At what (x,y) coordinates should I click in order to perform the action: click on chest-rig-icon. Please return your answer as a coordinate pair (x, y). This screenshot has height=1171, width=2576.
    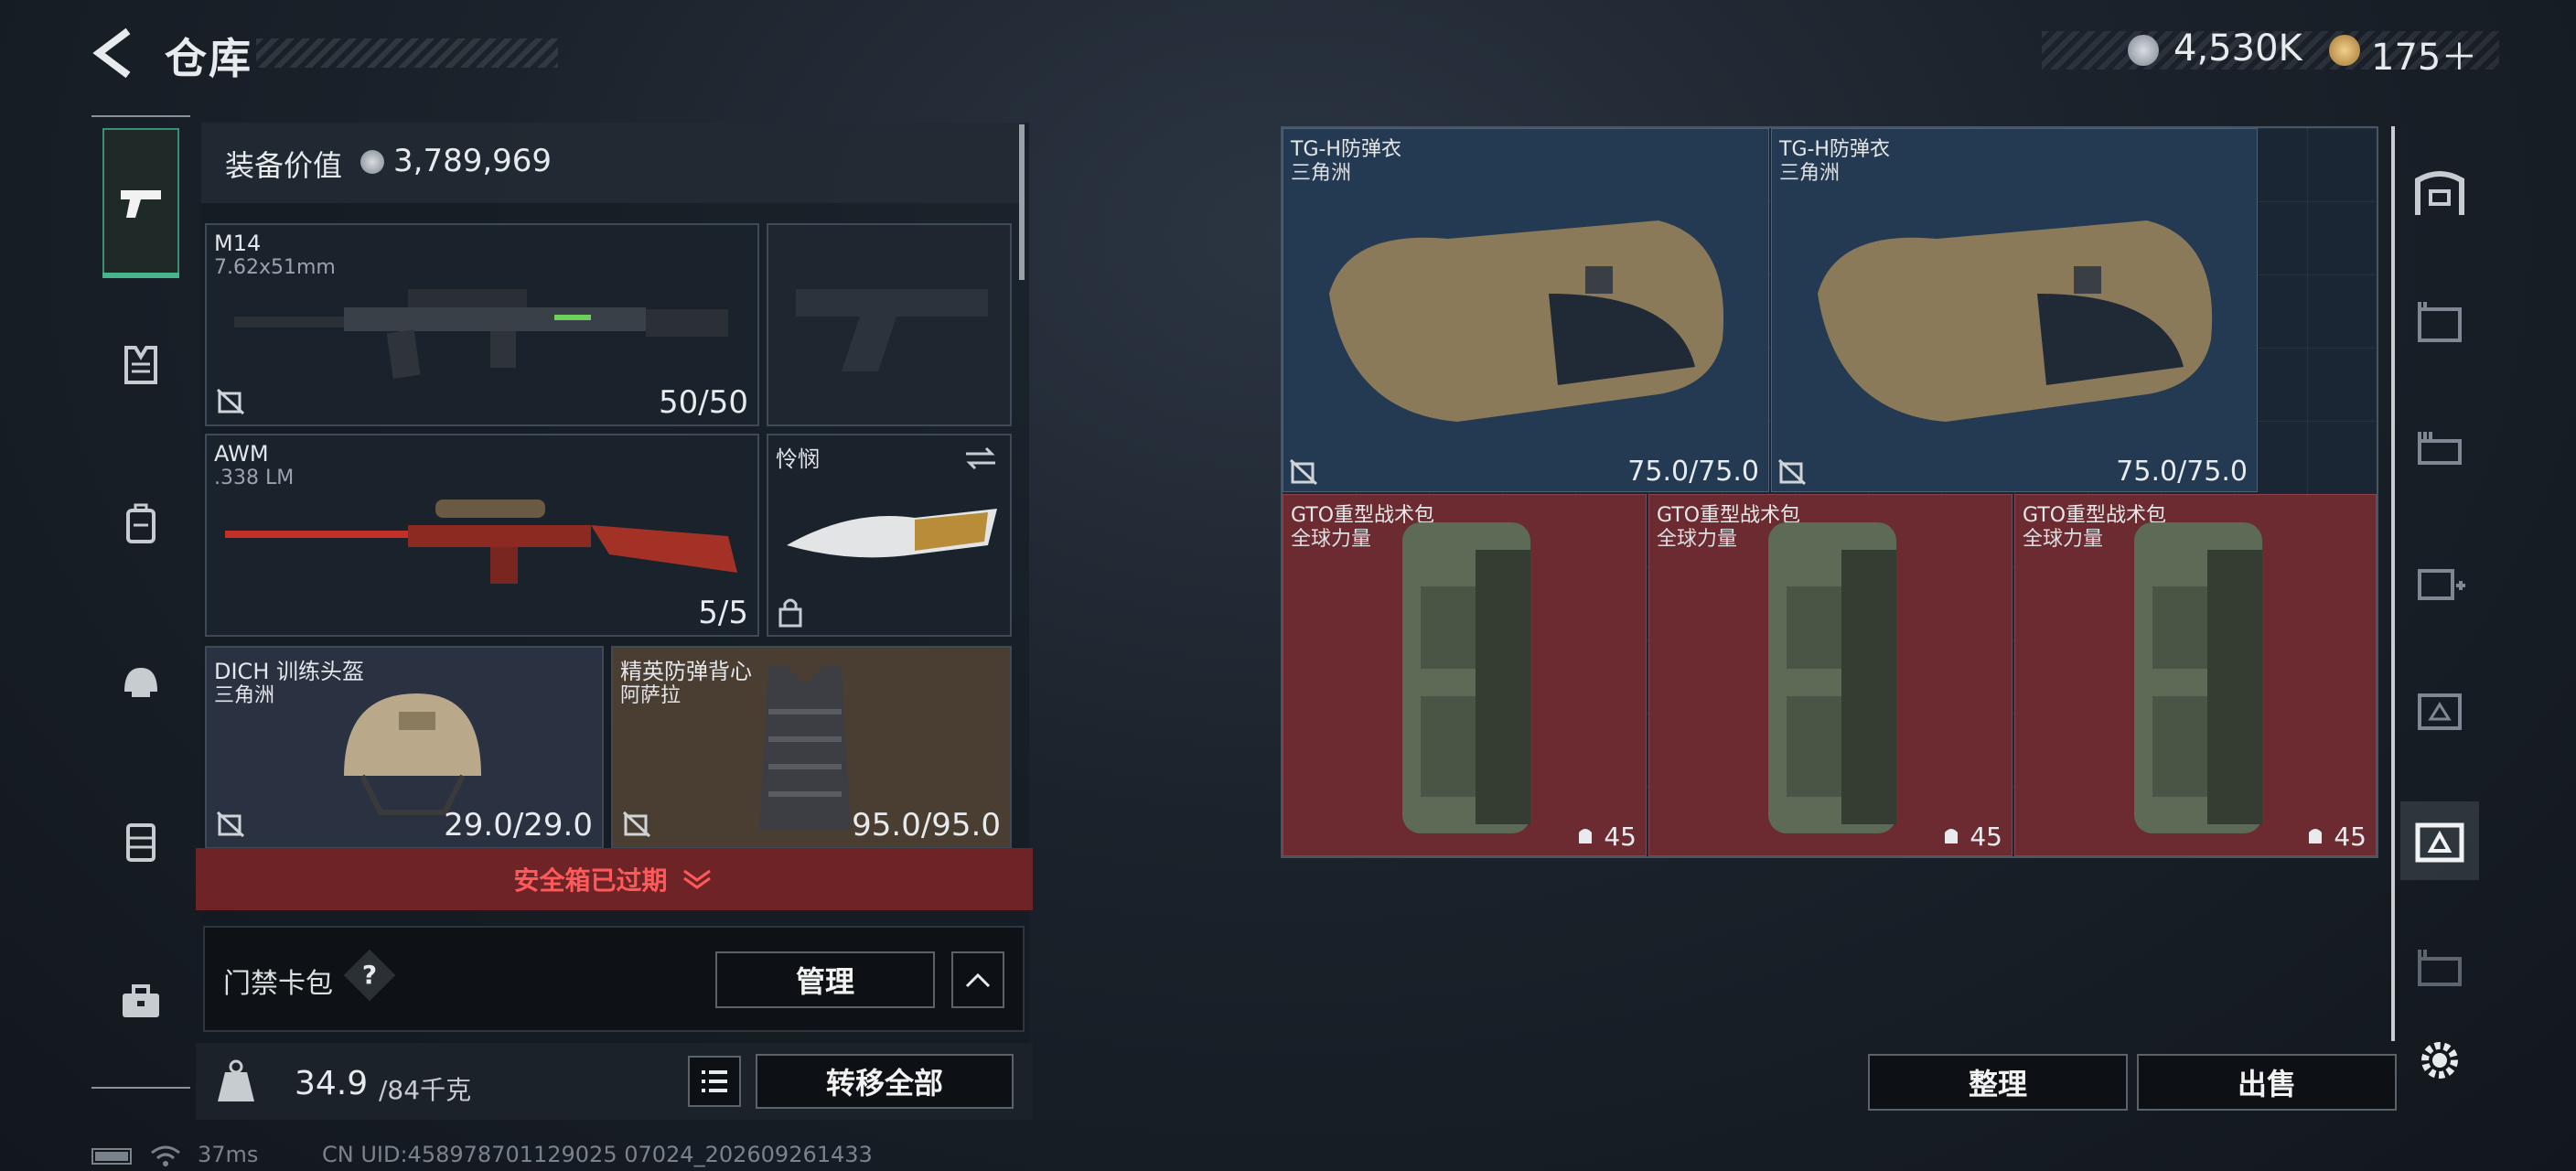
    Looking at the image, I should click on (141, 842).